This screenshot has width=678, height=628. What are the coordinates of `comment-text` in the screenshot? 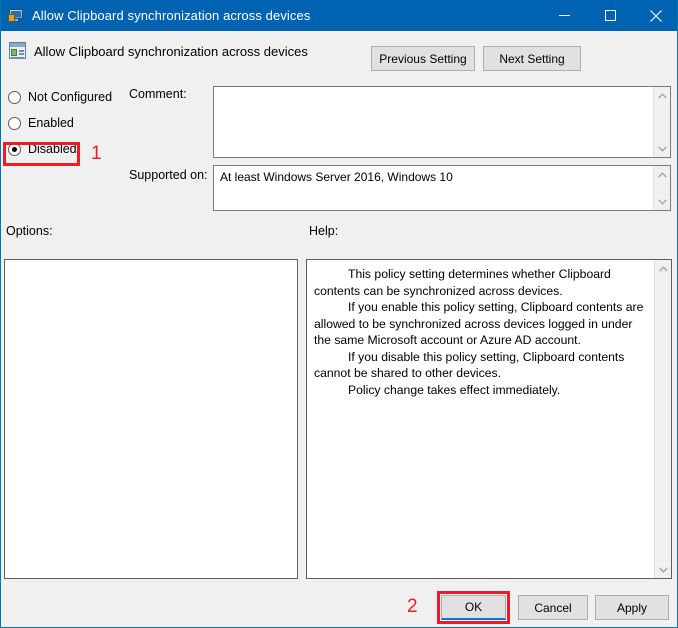 It's located at (433, 122).